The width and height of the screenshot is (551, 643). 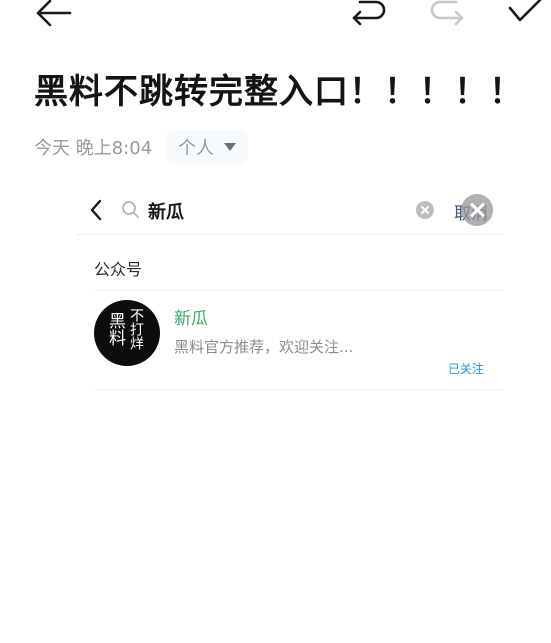 What do you see at coordinates (166, 212) in the screenshot?
I see `search-query: 新瓜` at bounding box center [166, 212].